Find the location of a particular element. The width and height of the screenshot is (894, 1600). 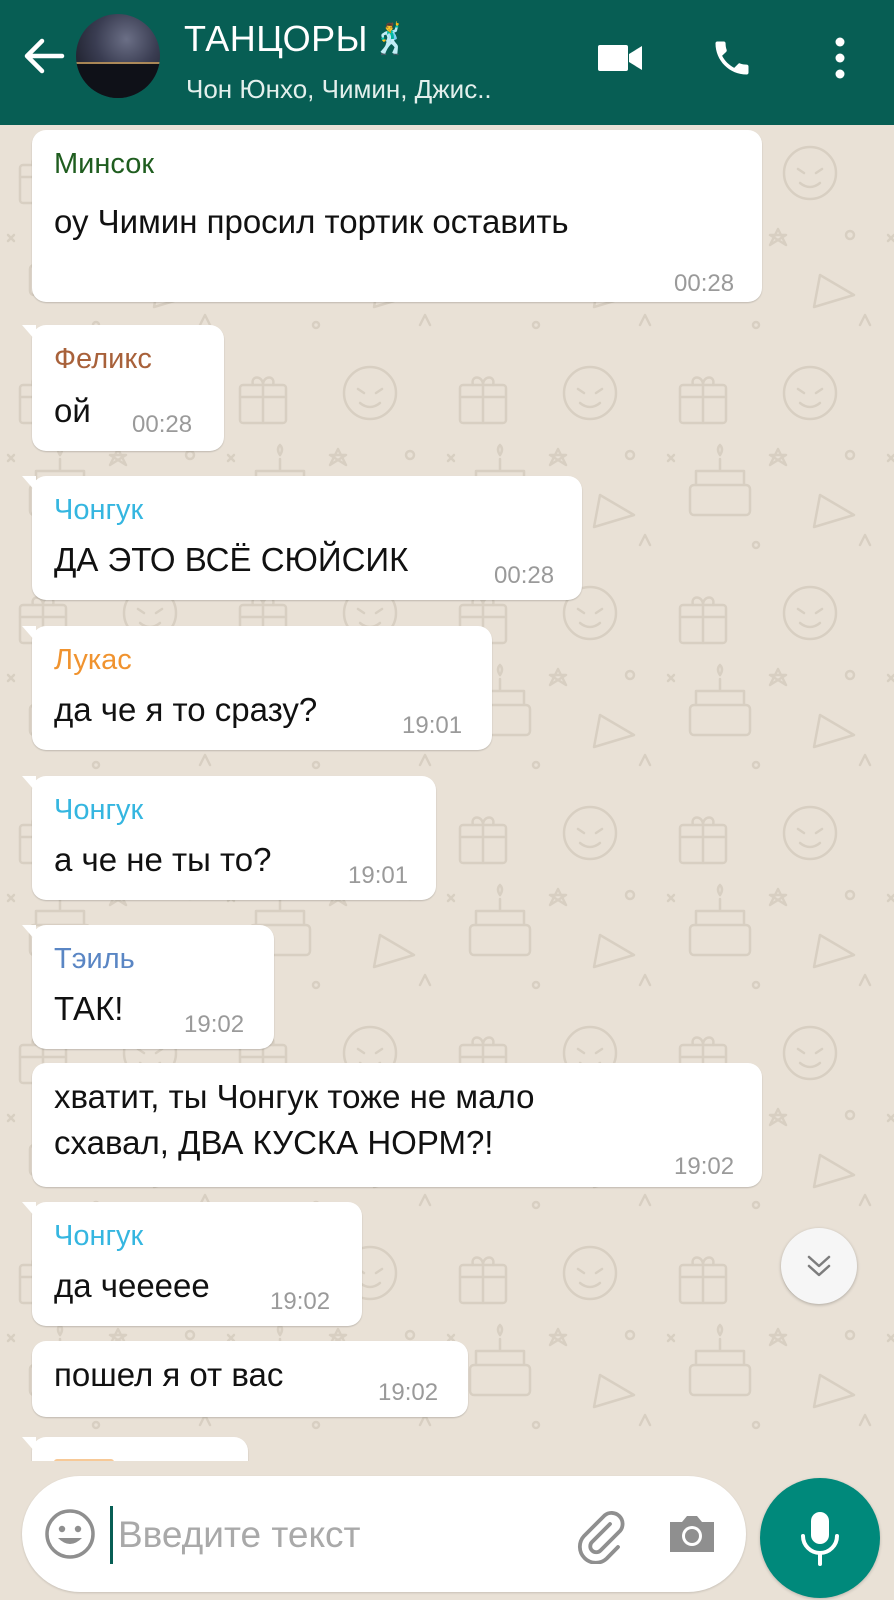

more-vertical-icon is located at coordinates (840, 58).